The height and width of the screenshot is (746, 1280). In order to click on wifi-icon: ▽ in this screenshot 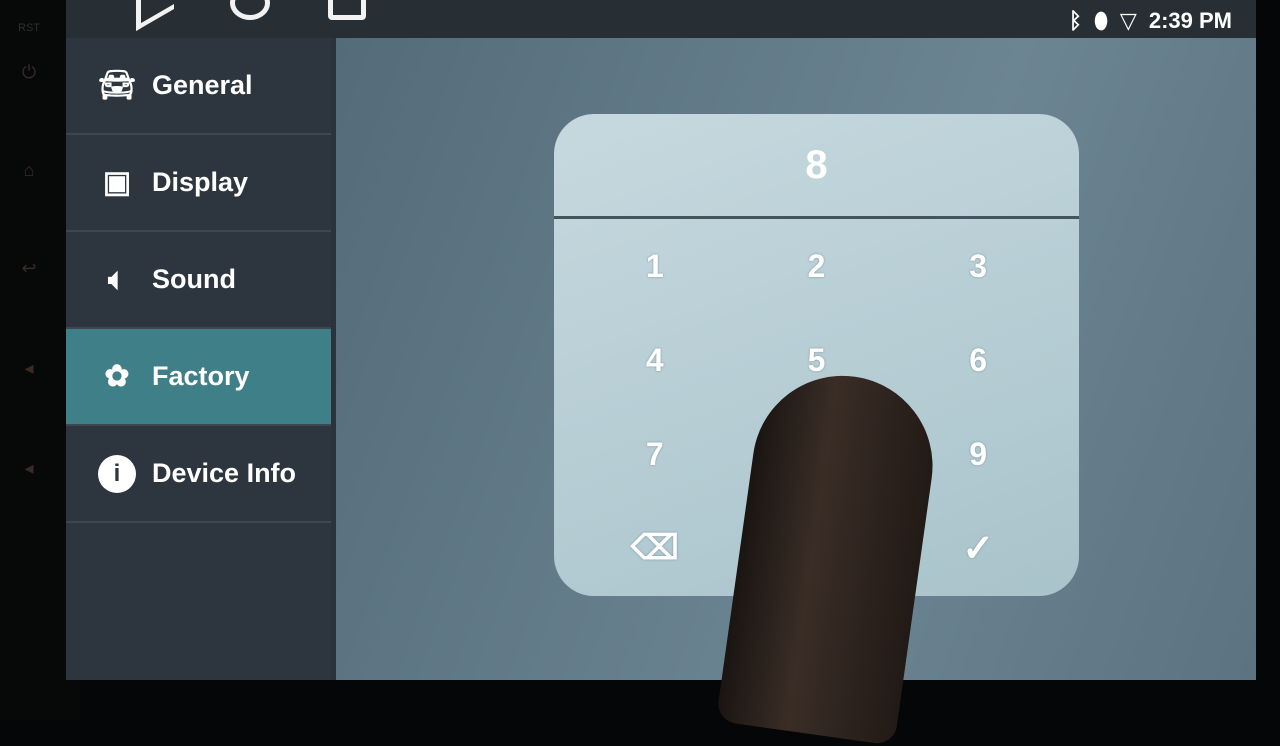, I will do `click(1128, 20)`.